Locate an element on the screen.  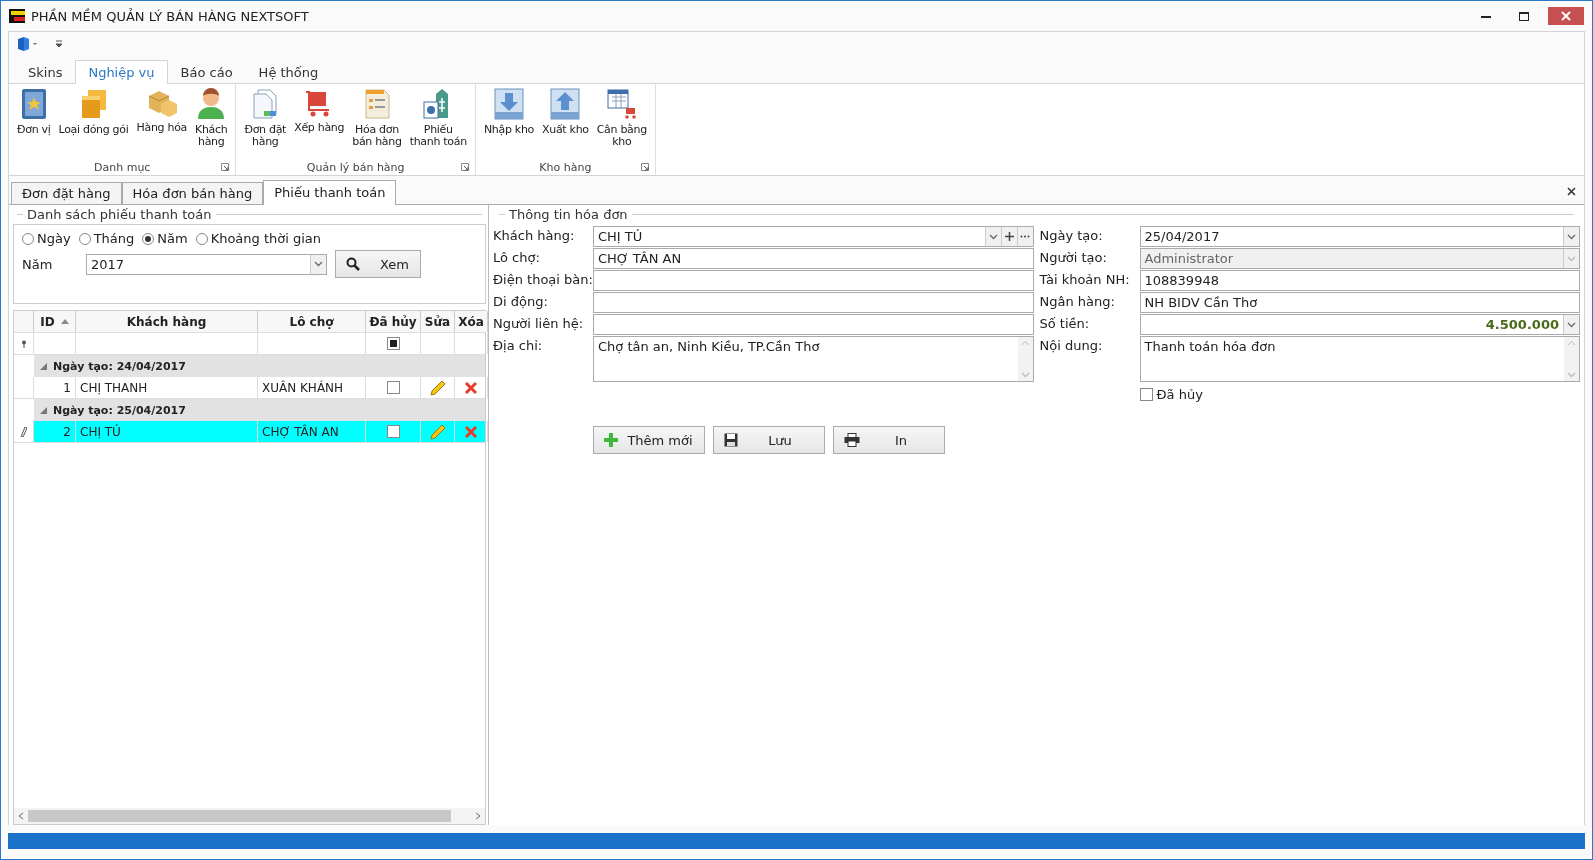
cancelled-checkbox: Đã hủy is located at coordinates (1359, 394).